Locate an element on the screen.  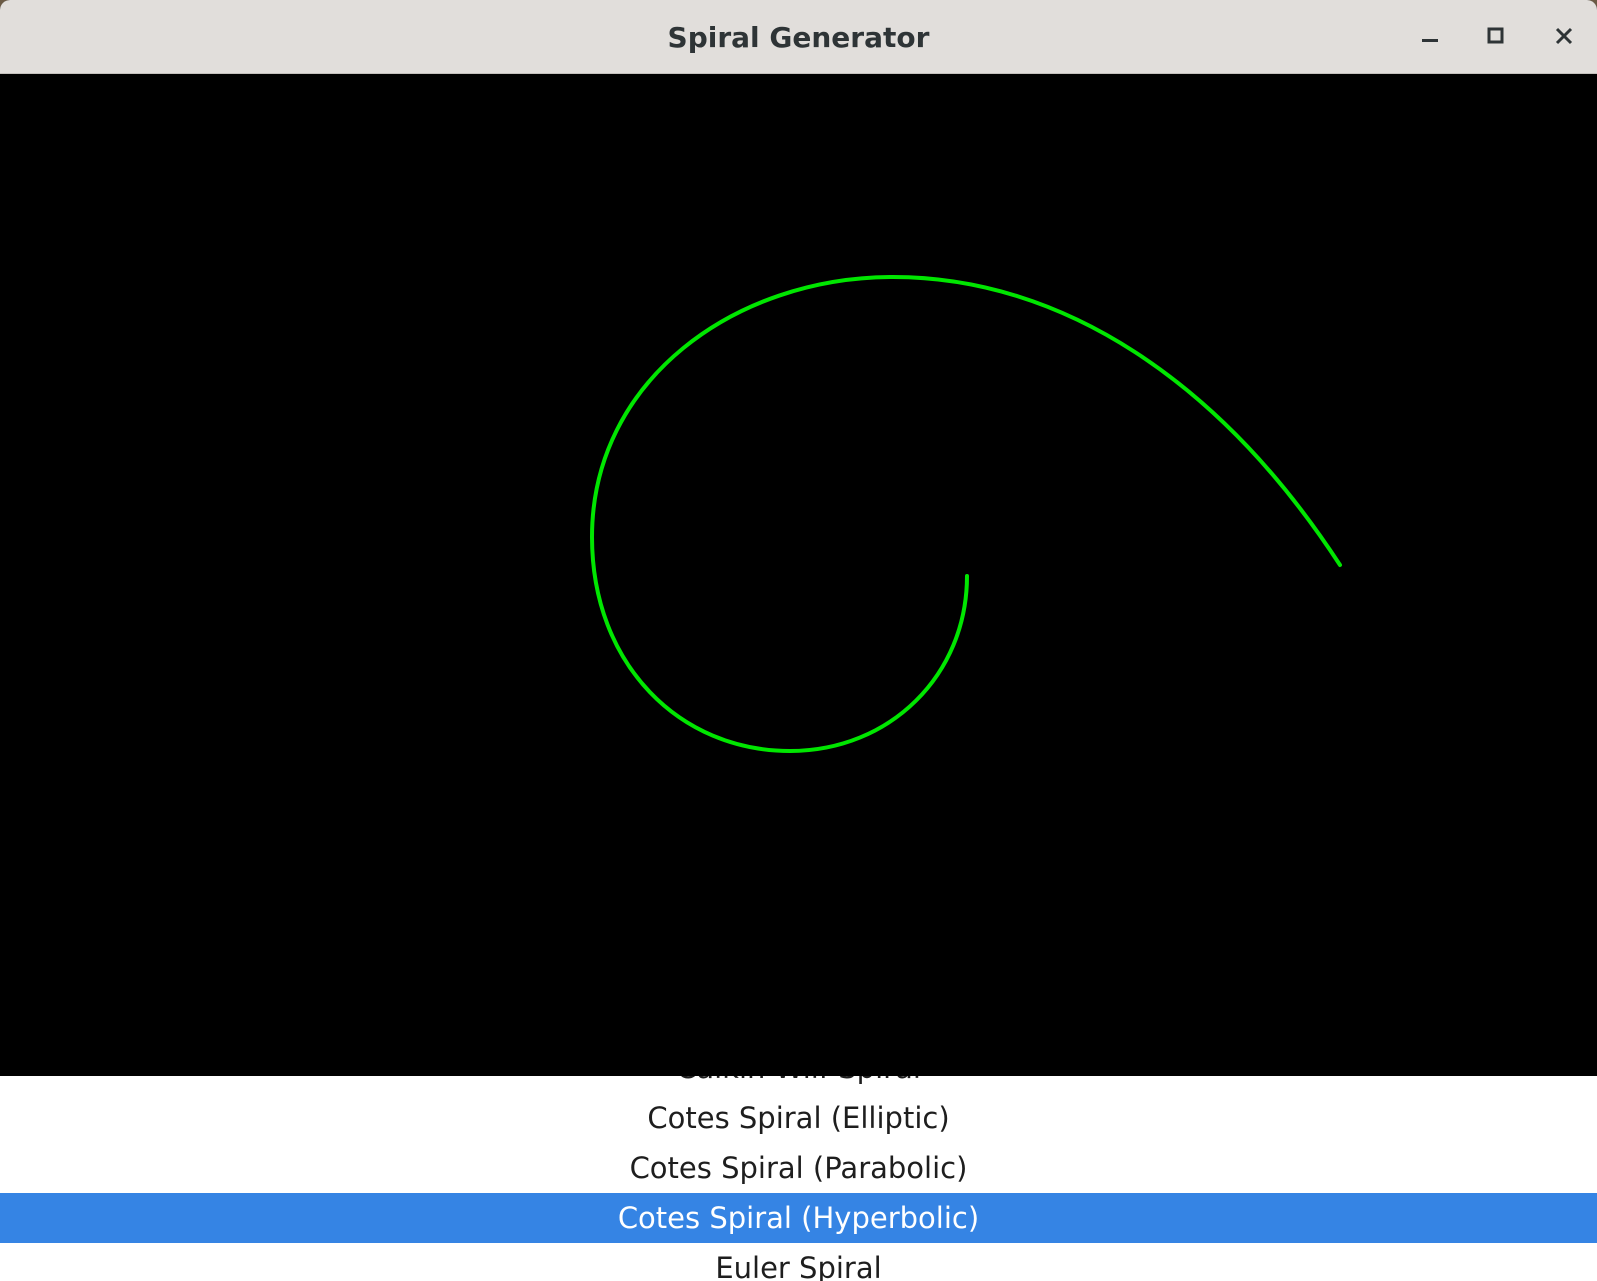
close-icon is located at coordinates (1564, 36).